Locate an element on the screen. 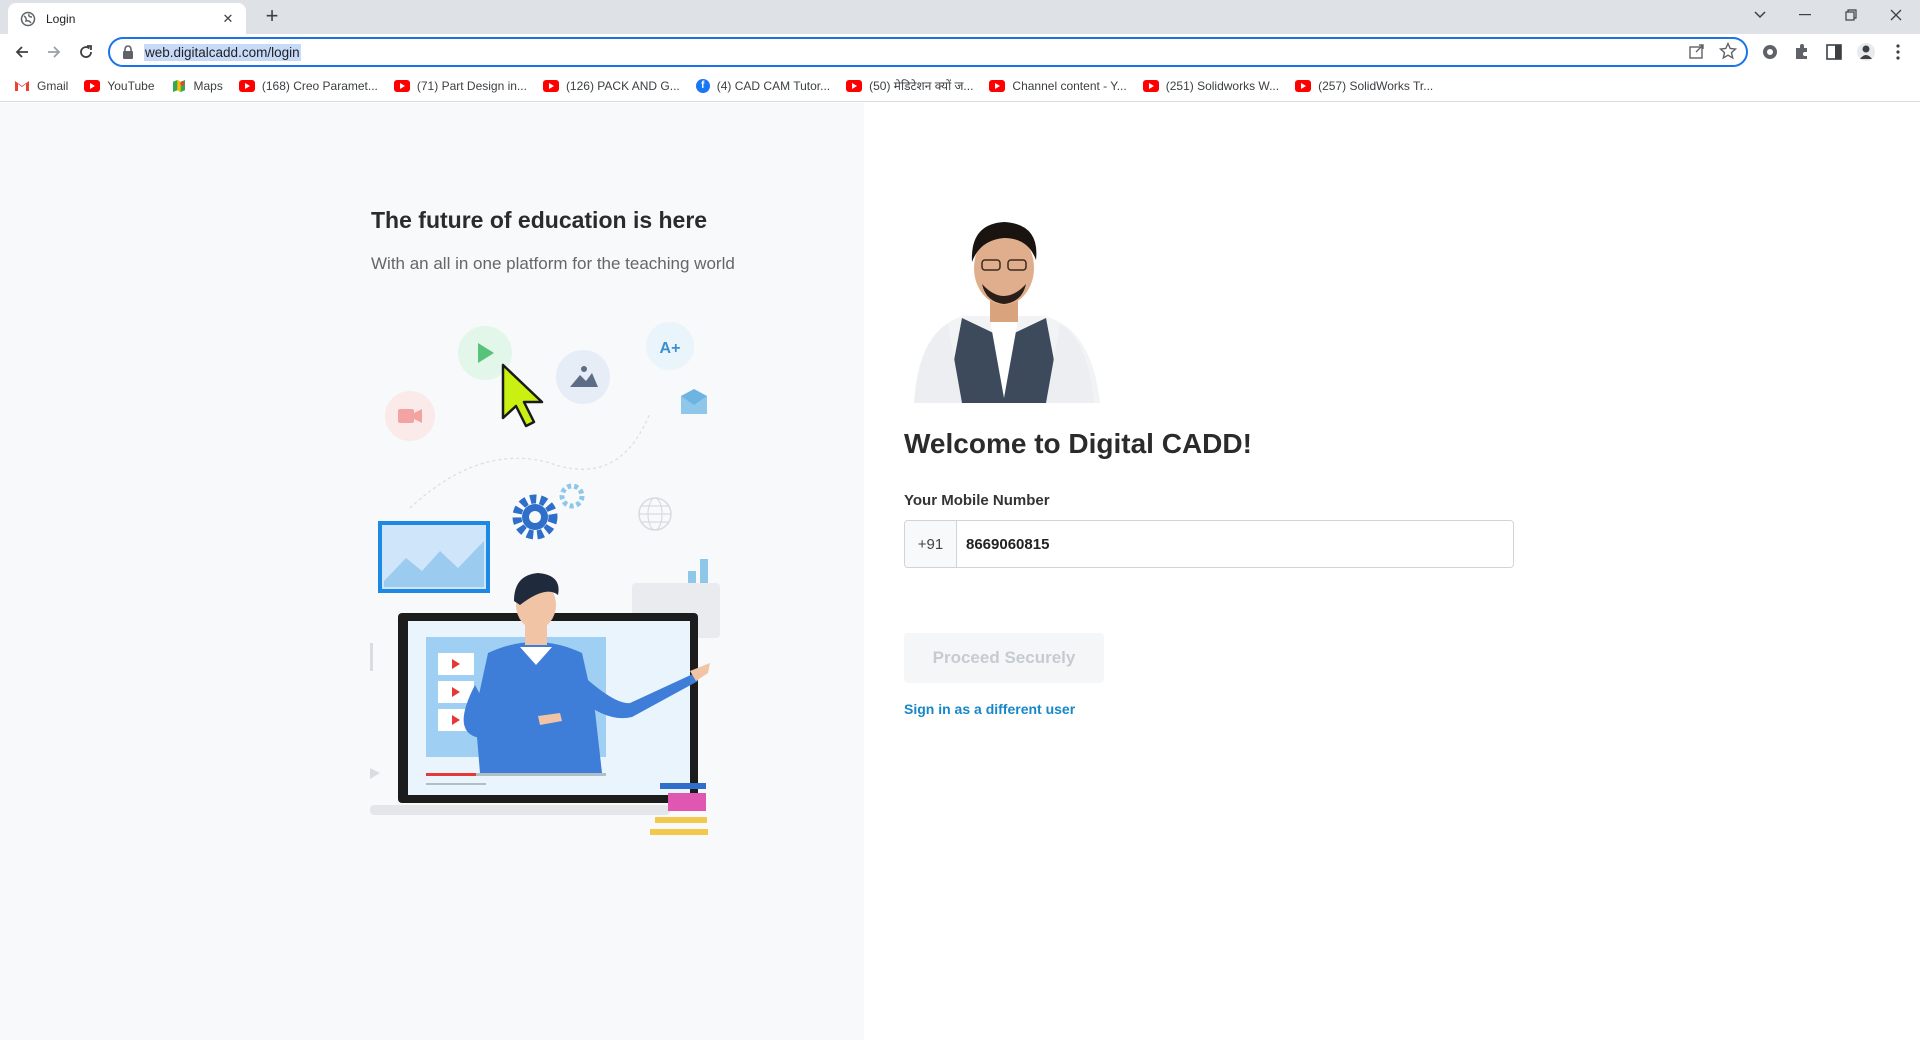 Image resolution: width=1920 pixels, height=1040 pixels. bookmark-star-icon is located at coordinates (1728, 51).